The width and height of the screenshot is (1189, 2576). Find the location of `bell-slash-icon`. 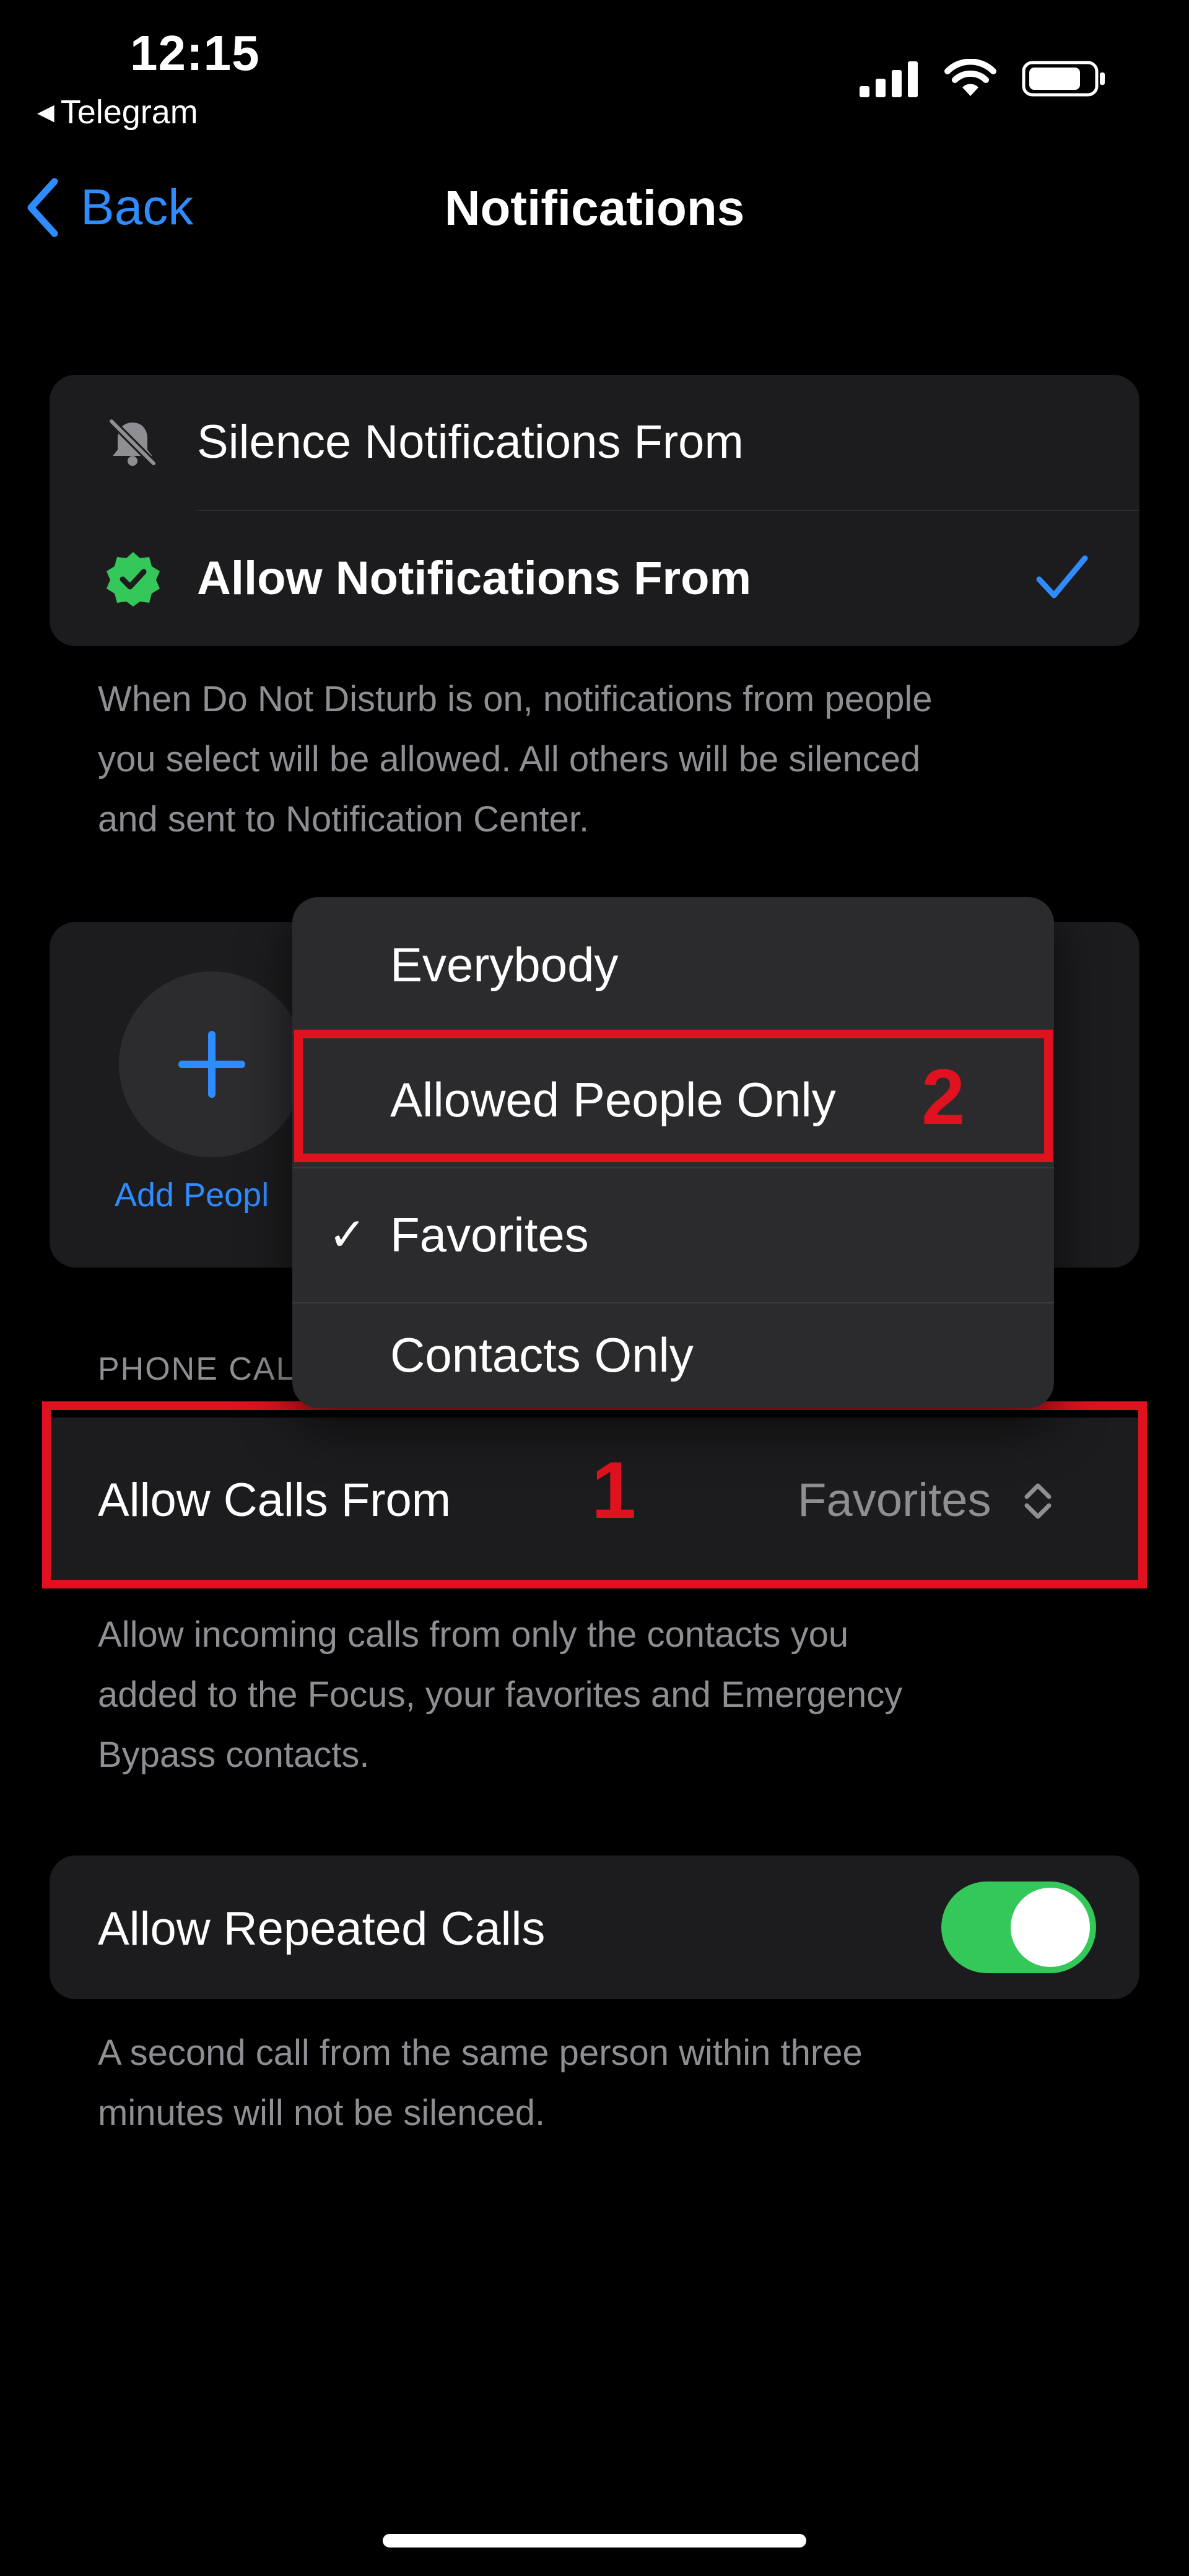

bell-slash-icon is located at coordinates (132, 442).